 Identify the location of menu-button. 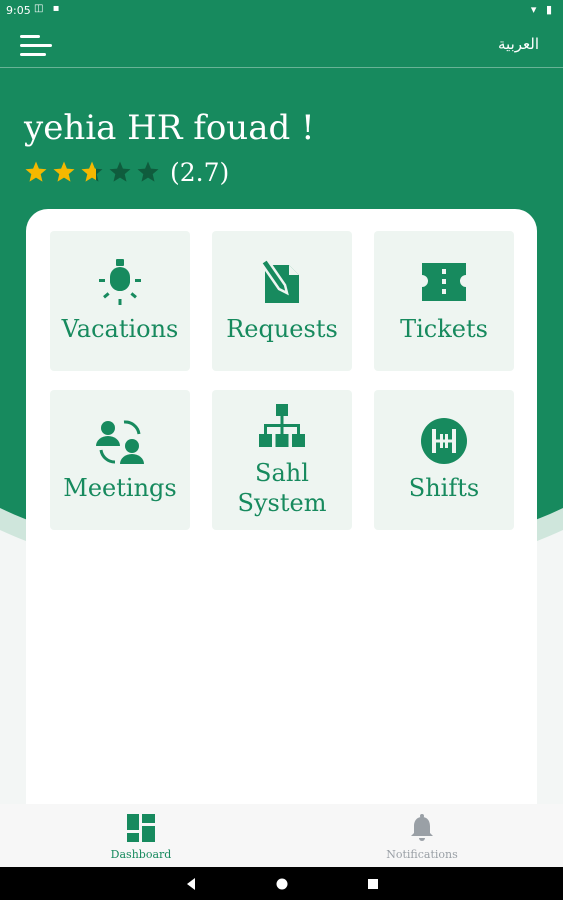
(37, 46).